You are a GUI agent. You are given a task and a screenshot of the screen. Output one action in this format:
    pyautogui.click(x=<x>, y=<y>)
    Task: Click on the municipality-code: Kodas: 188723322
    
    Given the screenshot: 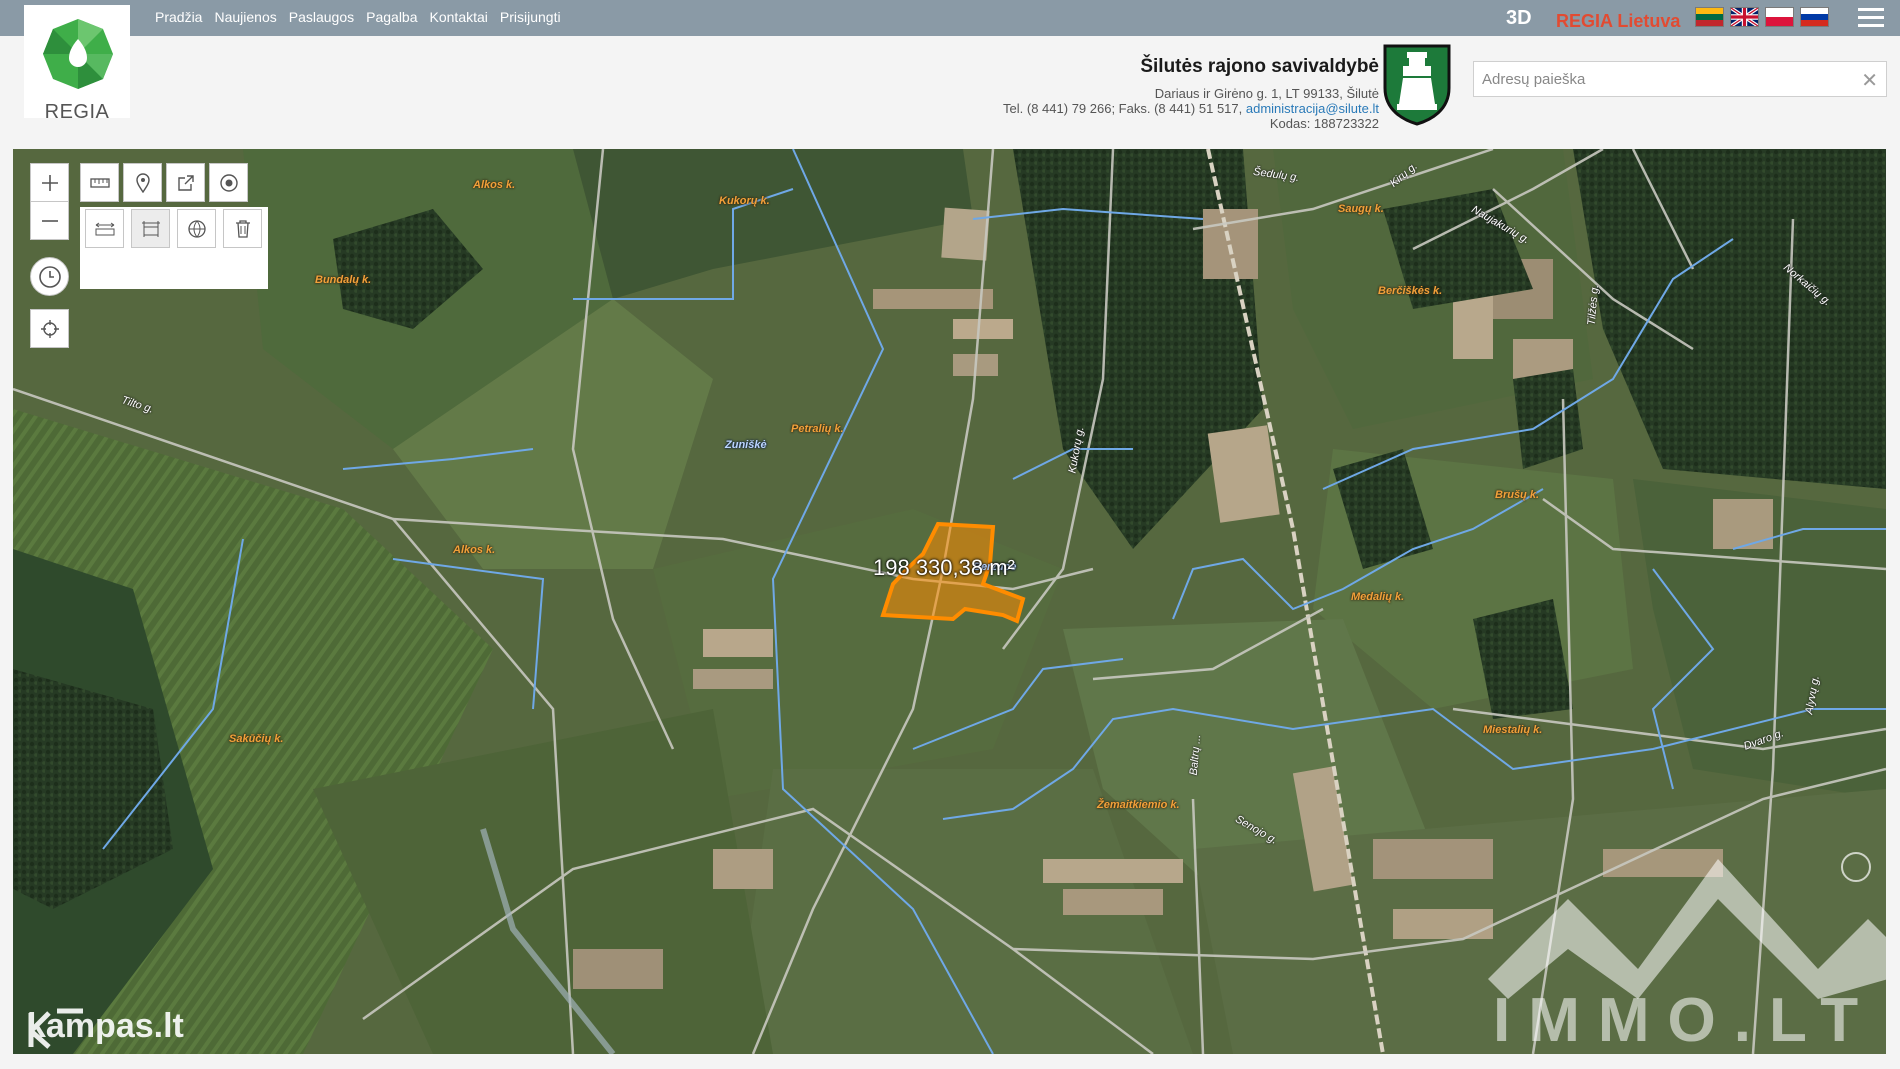 What is the action you would take?
    pyautogui.click(x=1324, y=123)
    